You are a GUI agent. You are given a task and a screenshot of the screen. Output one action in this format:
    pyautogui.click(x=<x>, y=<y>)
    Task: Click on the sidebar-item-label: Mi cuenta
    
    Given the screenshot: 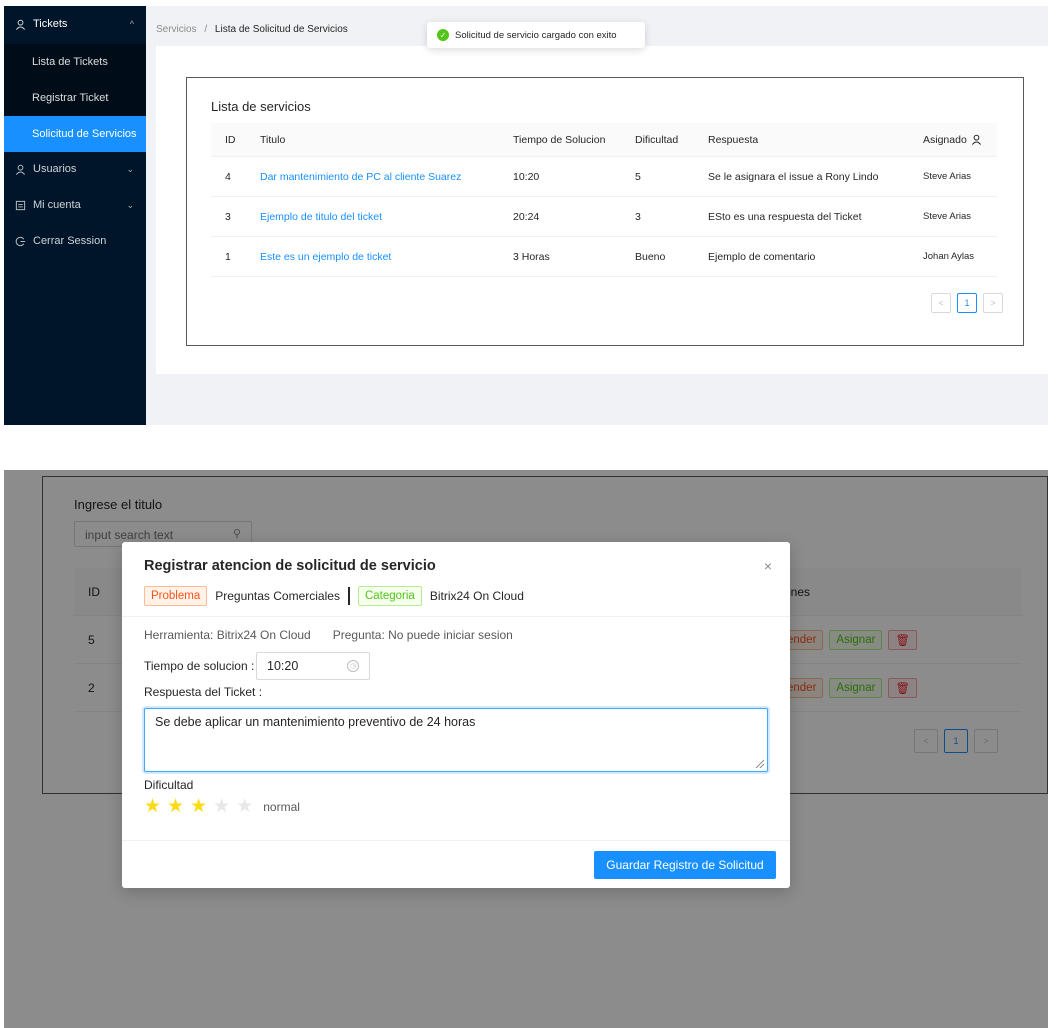 What is the action you would take?
    pyautogui.click(x=57, y=205)
    